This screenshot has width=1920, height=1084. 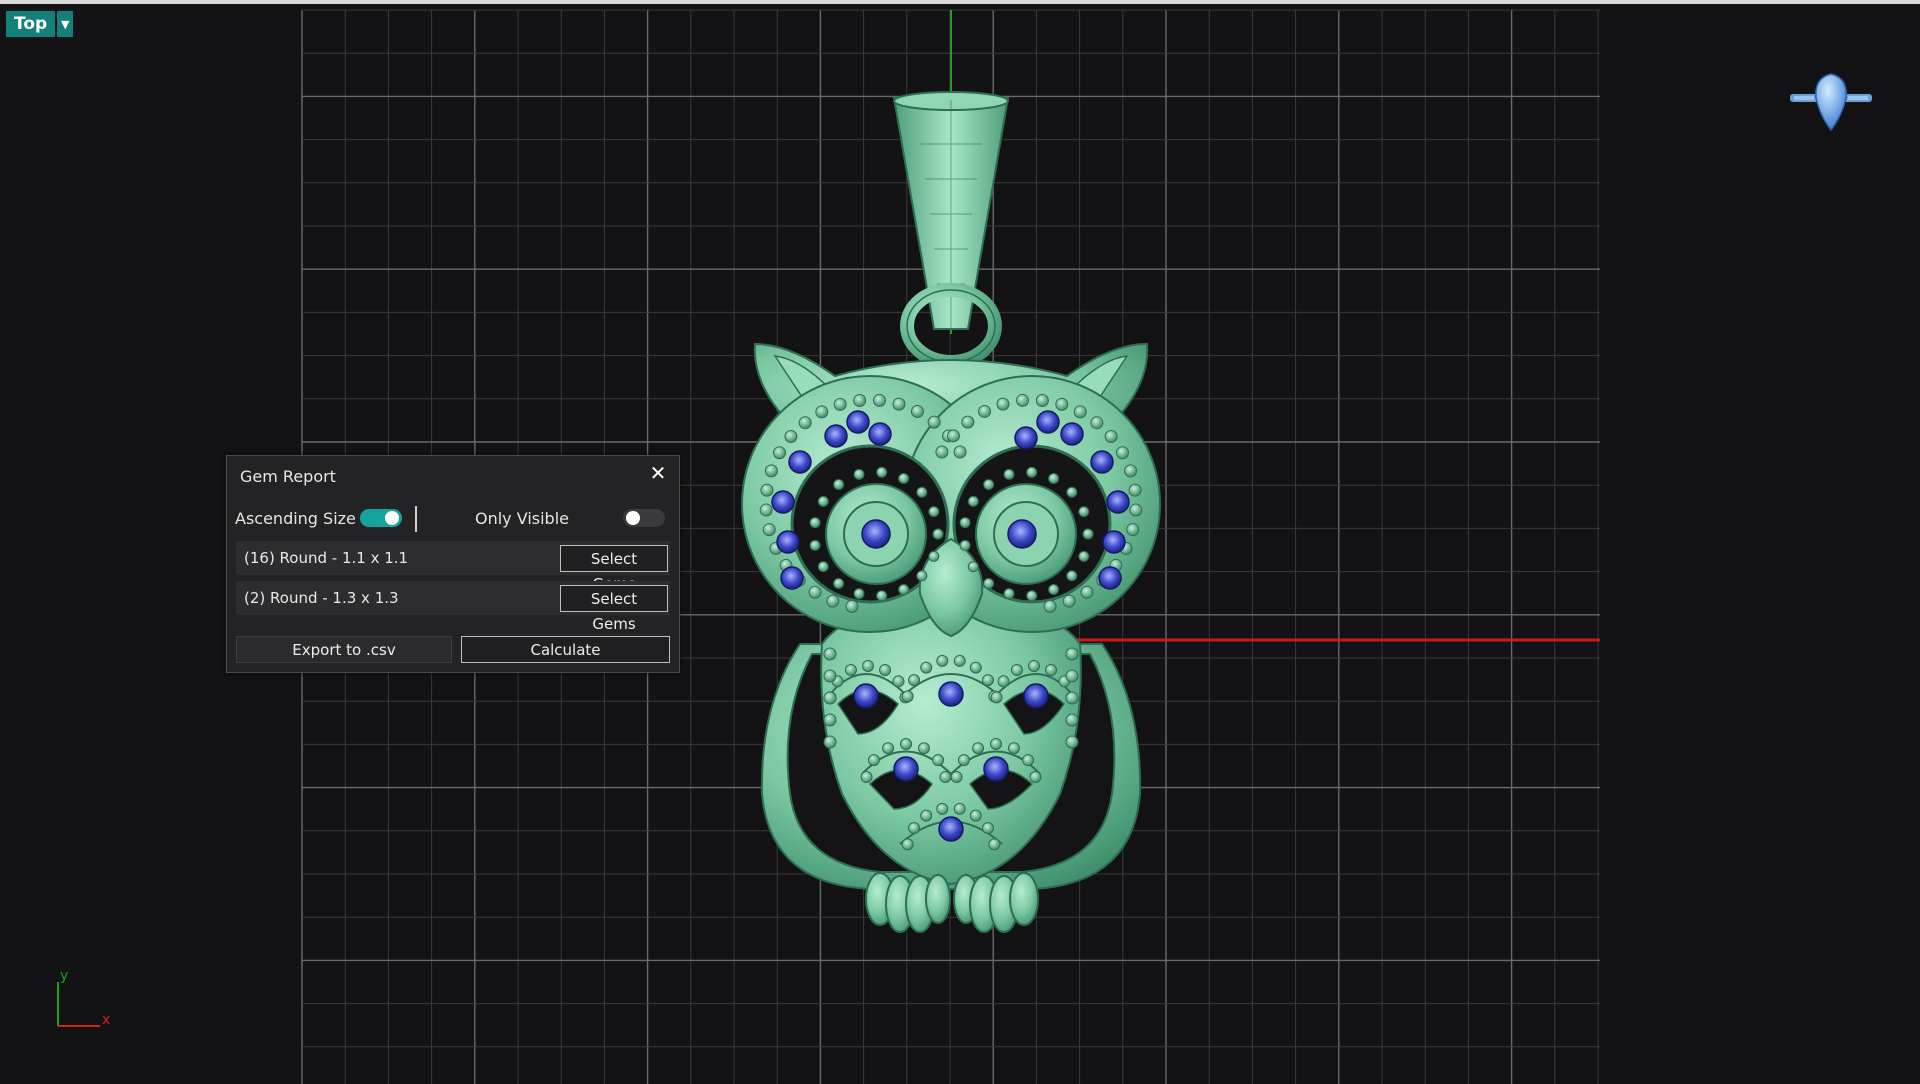 I want to click on gem-row-label: (2) Round - 1.3 x 1.3, so click(x=321, y=598).